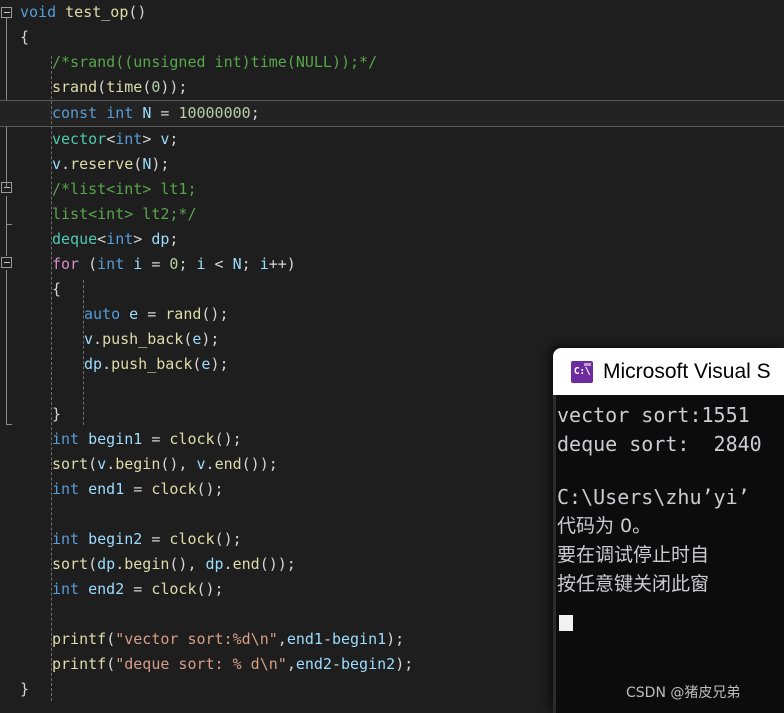  I want to click on console-title-bar: C:\ Microsoft Visual S, so click(668, 371).